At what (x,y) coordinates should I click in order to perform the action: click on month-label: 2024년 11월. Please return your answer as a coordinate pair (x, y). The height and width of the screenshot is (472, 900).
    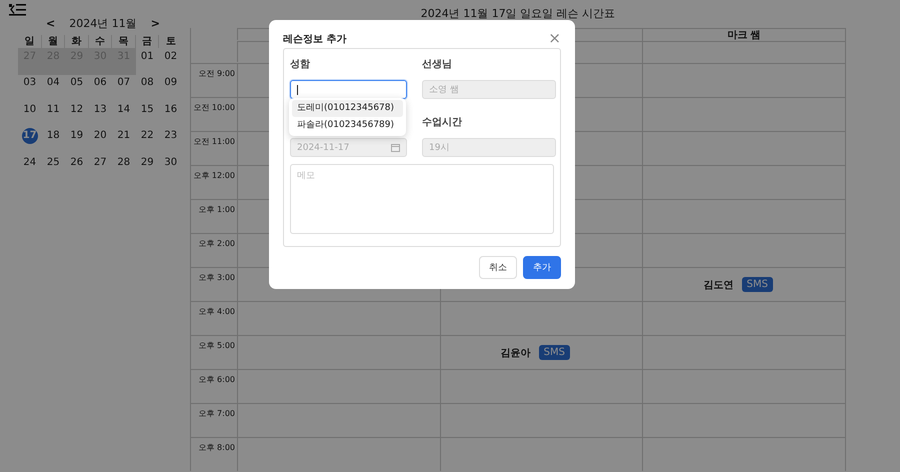
    Looking at the image, I should click on (103, 23).